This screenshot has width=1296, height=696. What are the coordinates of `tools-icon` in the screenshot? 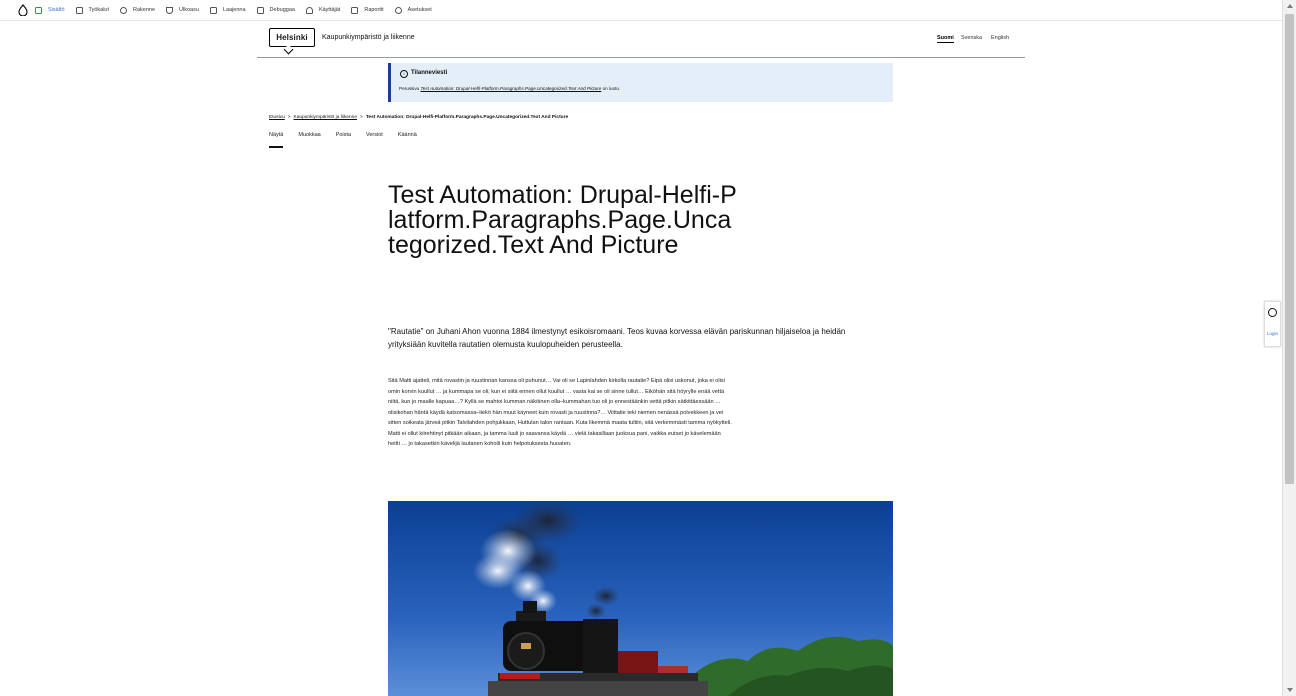 It's located at (79, 10).